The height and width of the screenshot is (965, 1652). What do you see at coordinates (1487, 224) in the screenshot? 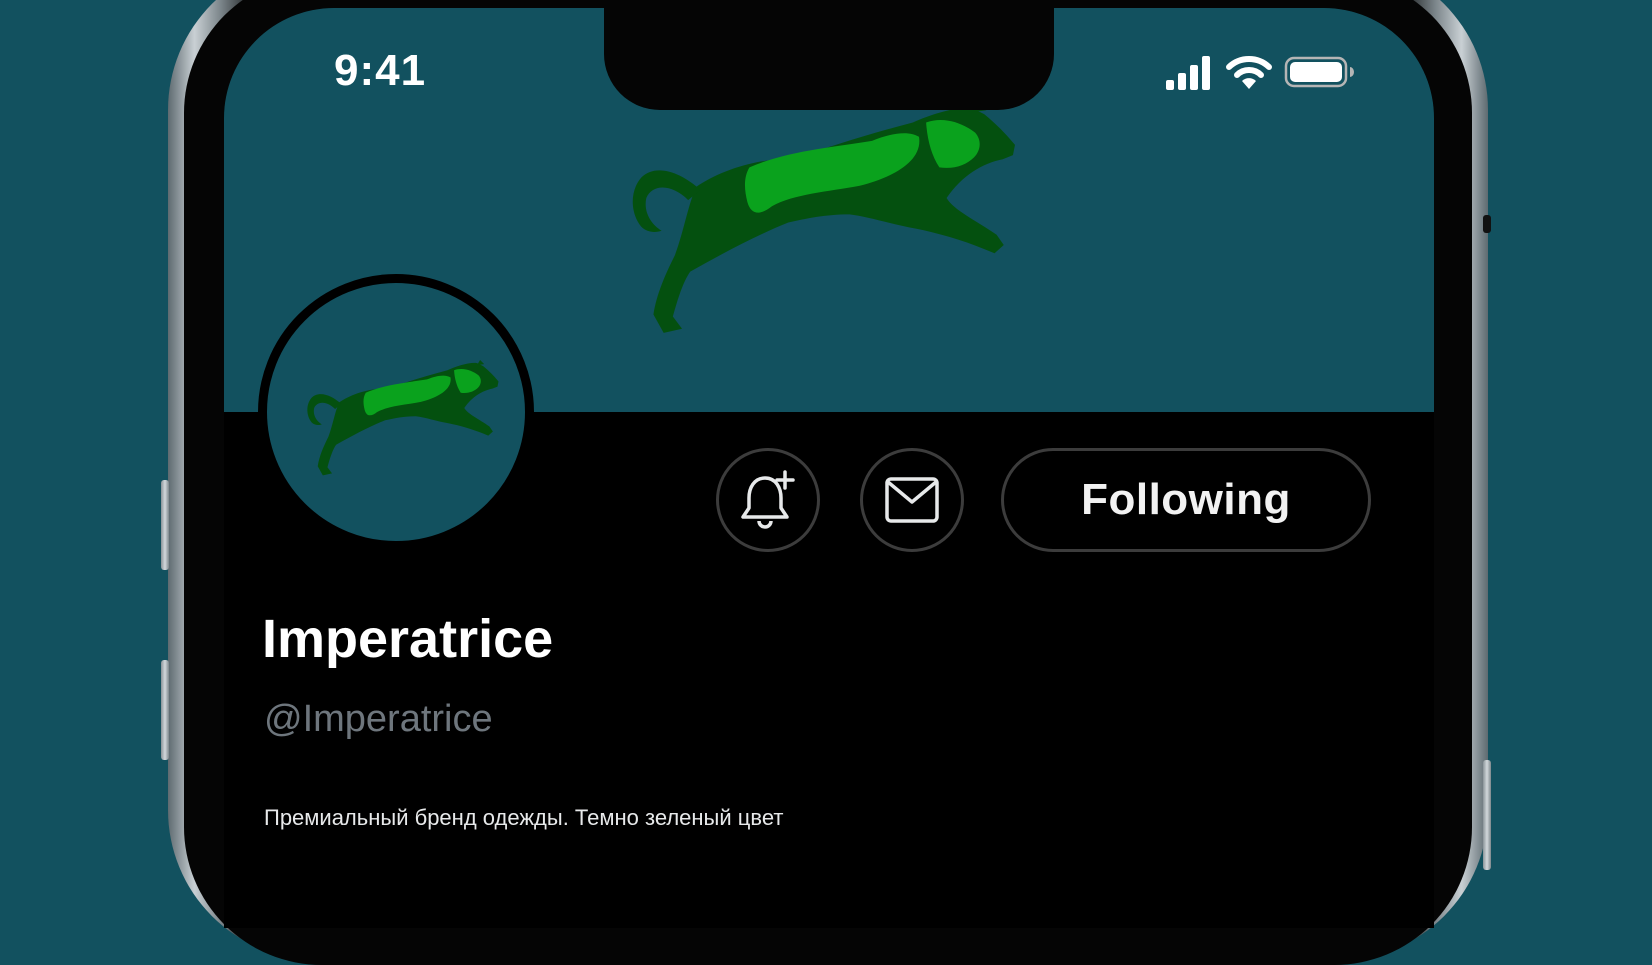
I see `phone-side-button-right` at bounding box center [1487, 224].